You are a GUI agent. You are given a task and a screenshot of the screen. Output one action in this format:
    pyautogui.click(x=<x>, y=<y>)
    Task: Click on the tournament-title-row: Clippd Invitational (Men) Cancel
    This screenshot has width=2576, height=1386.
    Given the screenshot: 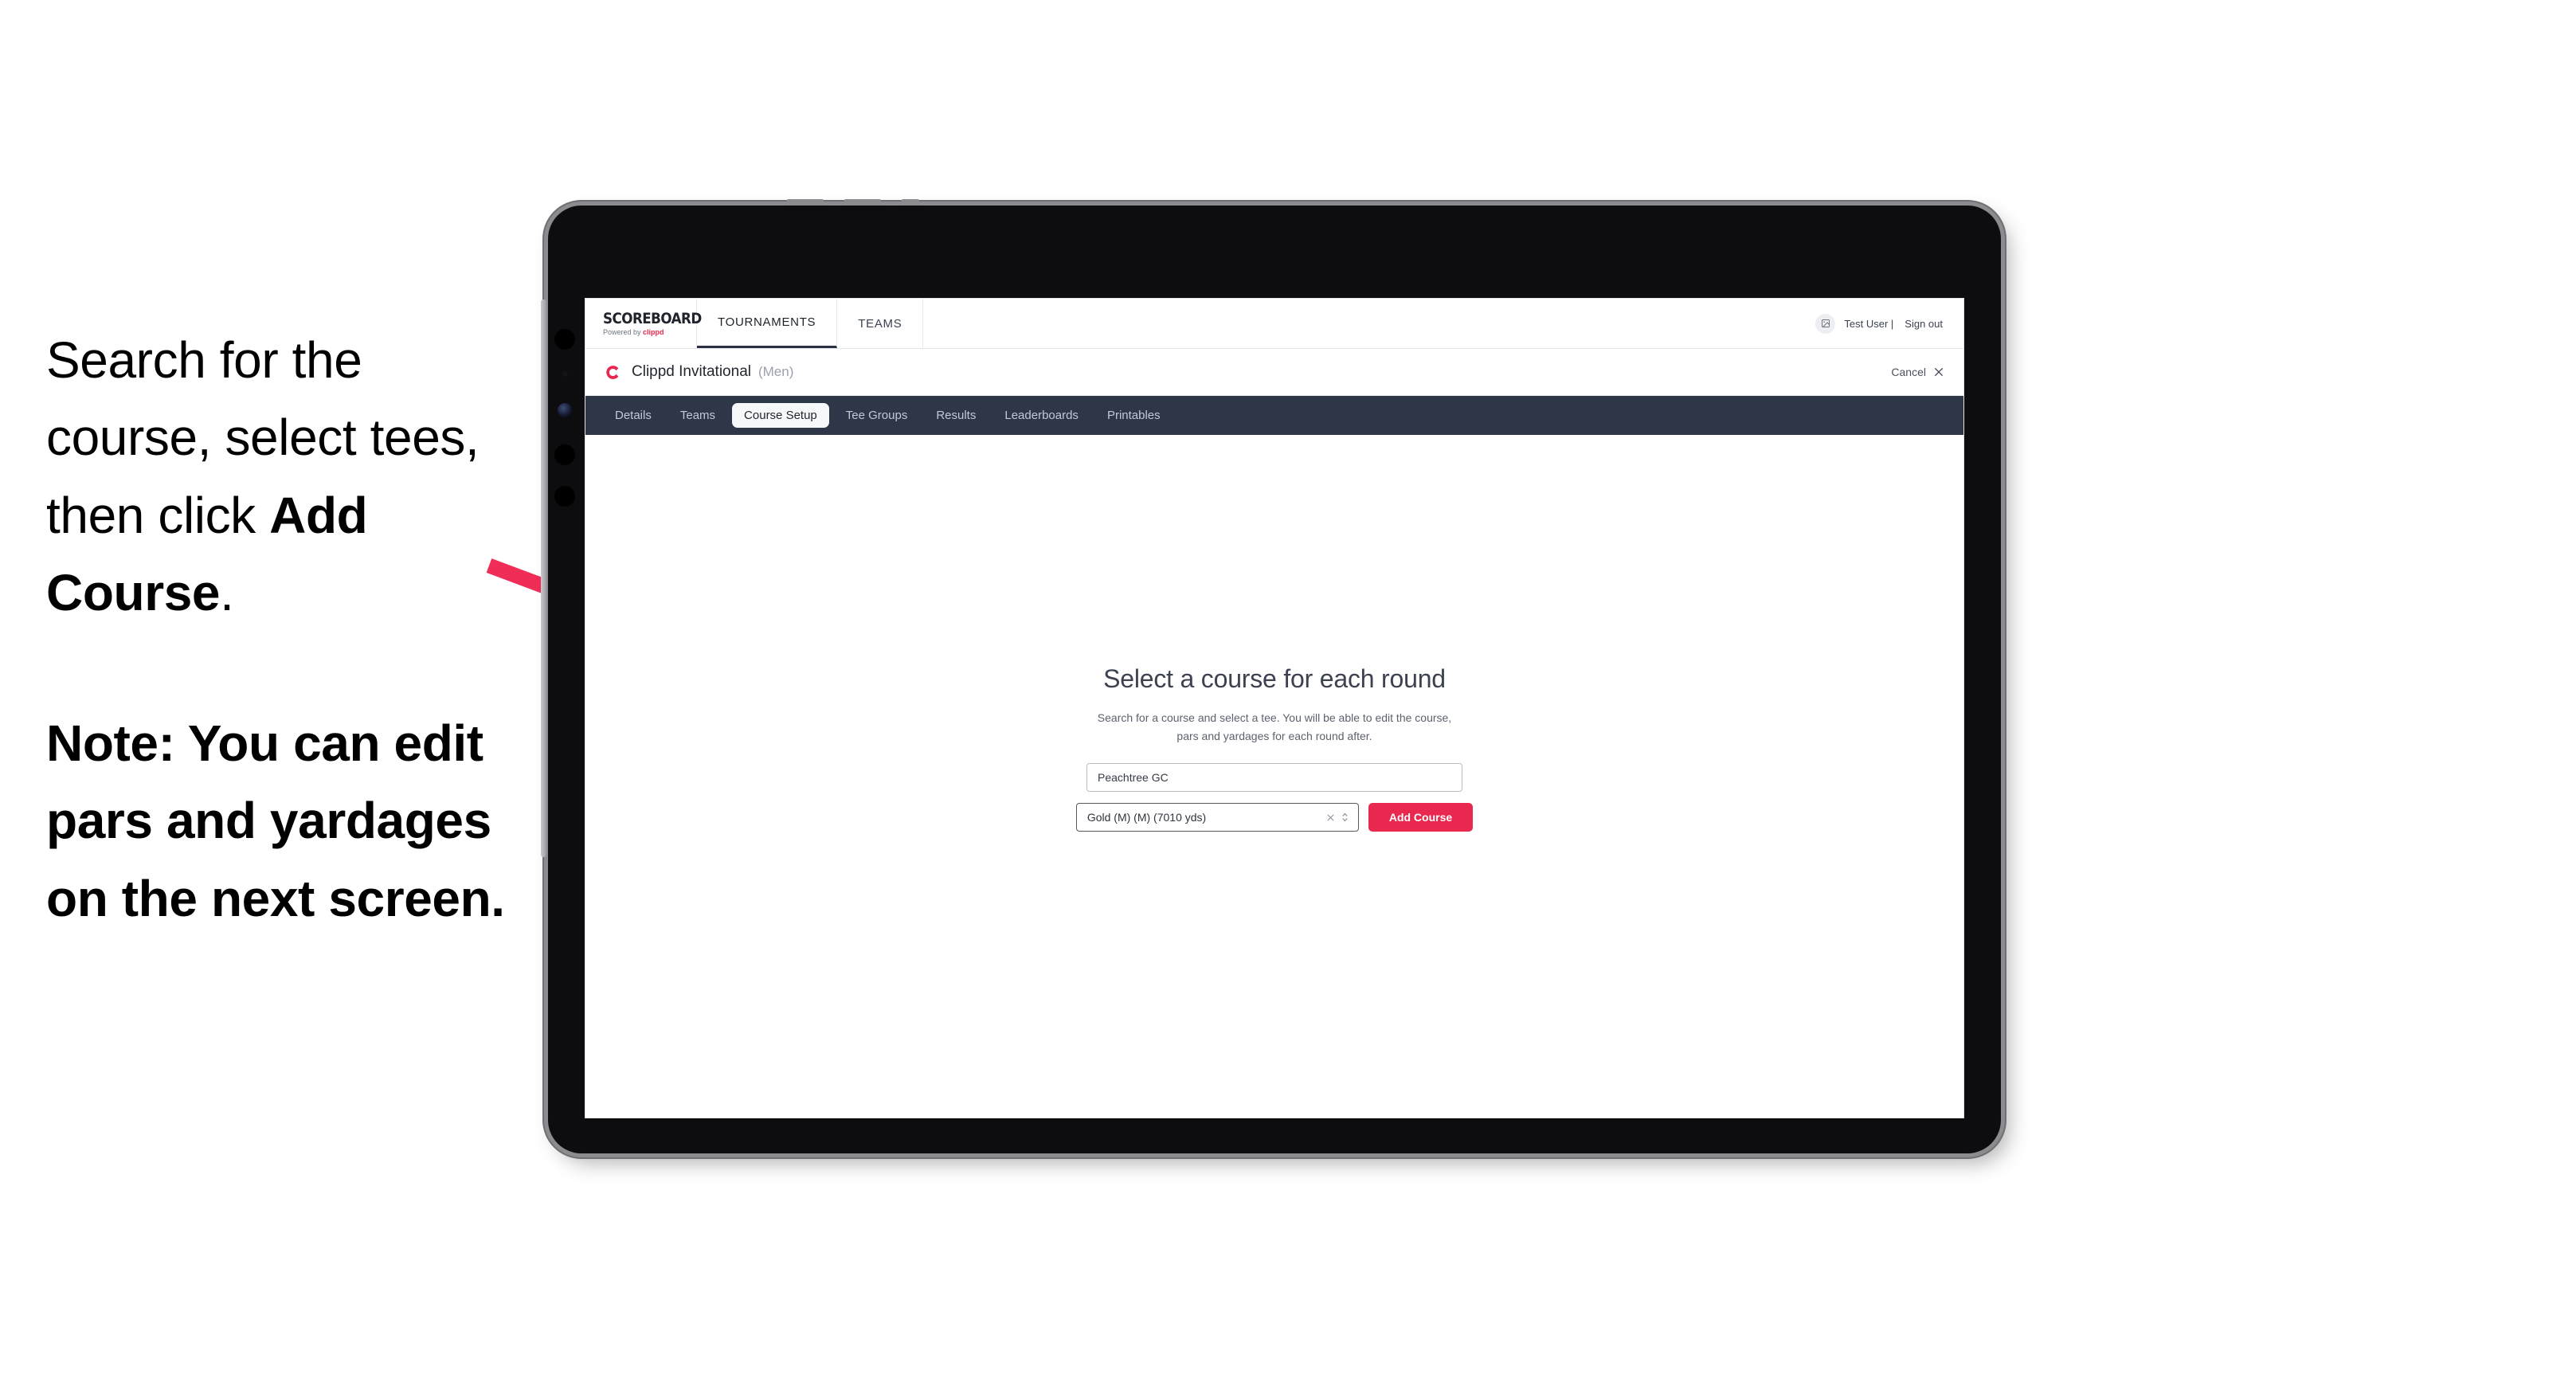 What is the action you would take?
    pyautogui.click(x=1274, y=372)
    